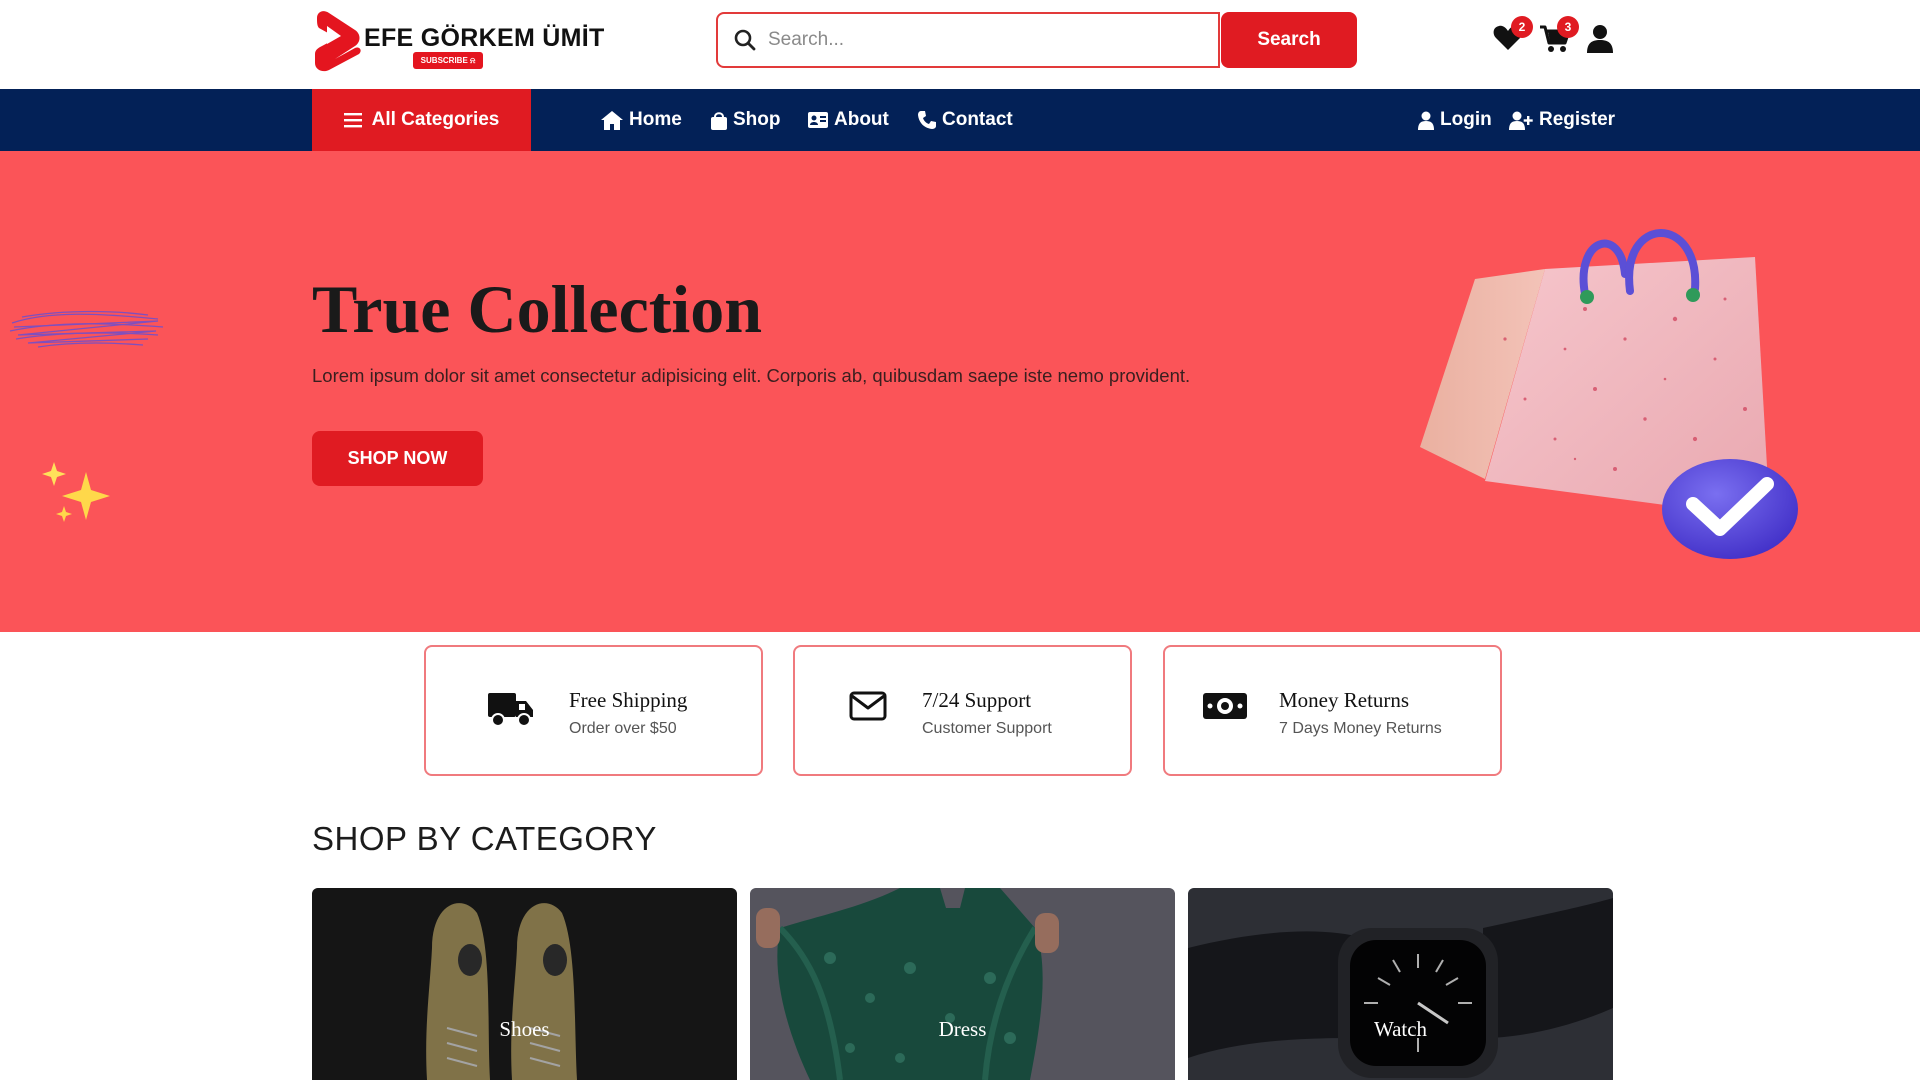 This screenshot has height=1080, width=1920. What do you see at coordinates (927, 120) in the screenshot?
I see `phone-icon` at bounding box center [927, 120].